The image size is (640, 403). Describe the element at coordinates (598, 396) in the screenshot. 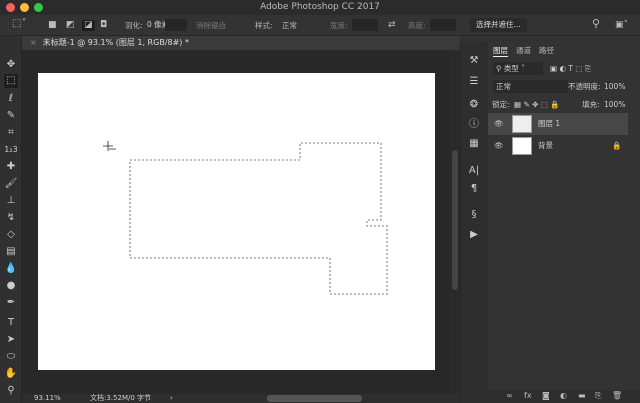

I see `new-layer-icon: ⎘` at that location.